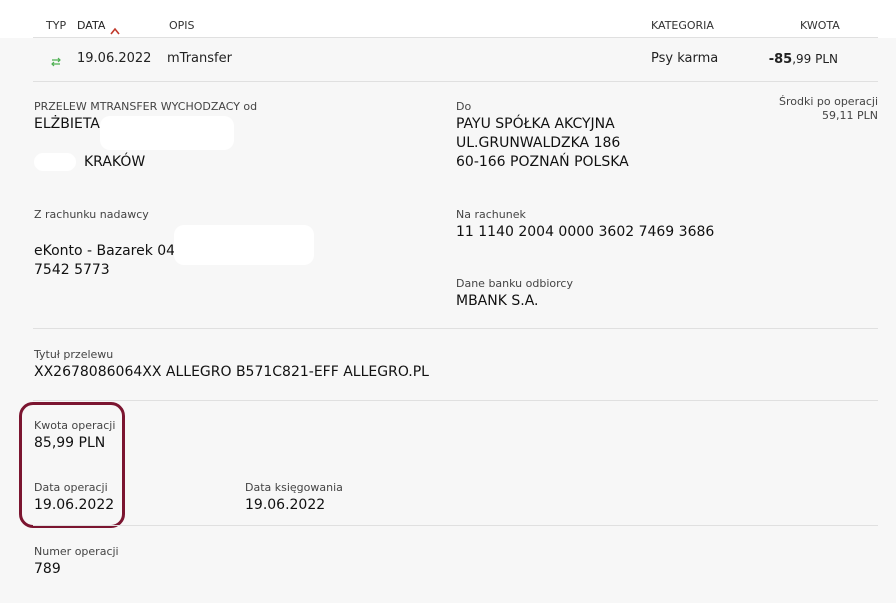 The image size is (896, 603). Describe the element at coordinates (535, 124) in the screenshot. I see `recipient-line1: PAYU SPÓŁKA AKCYJNA` at that location.